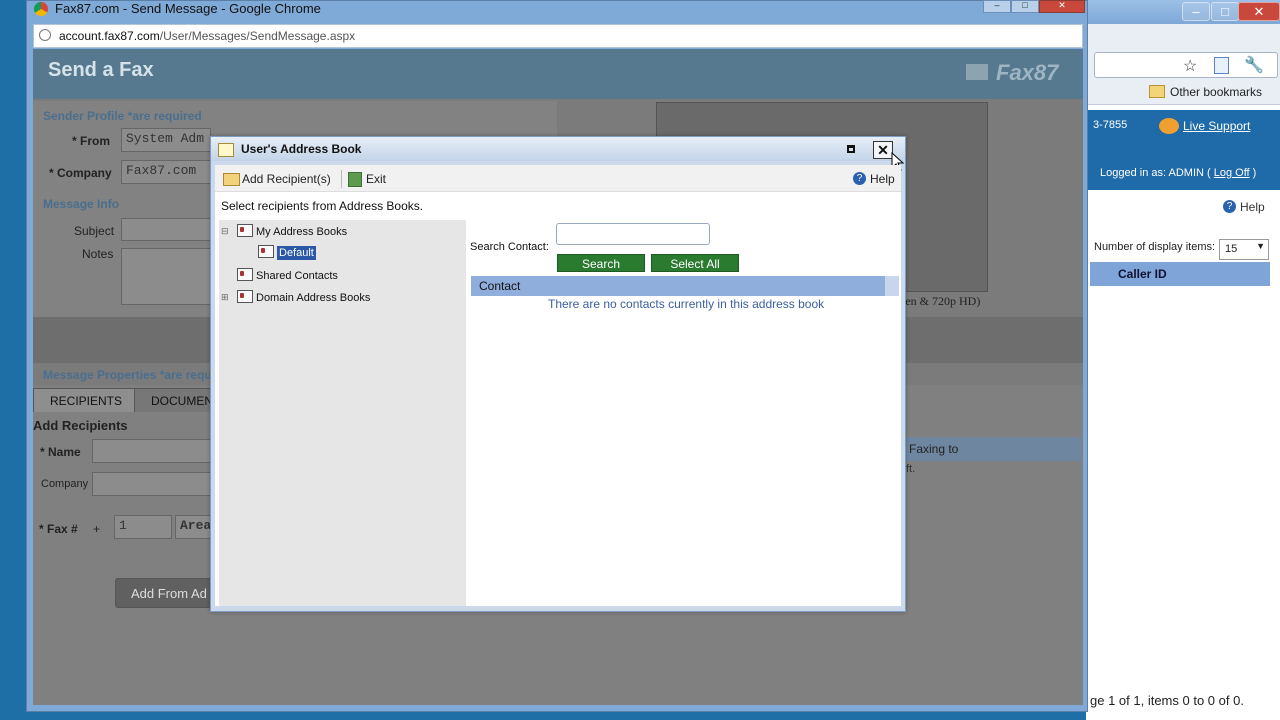 This screenshot has height=720, width=1280. I want to click on fax-label: * Fax #, so click(58, 529).